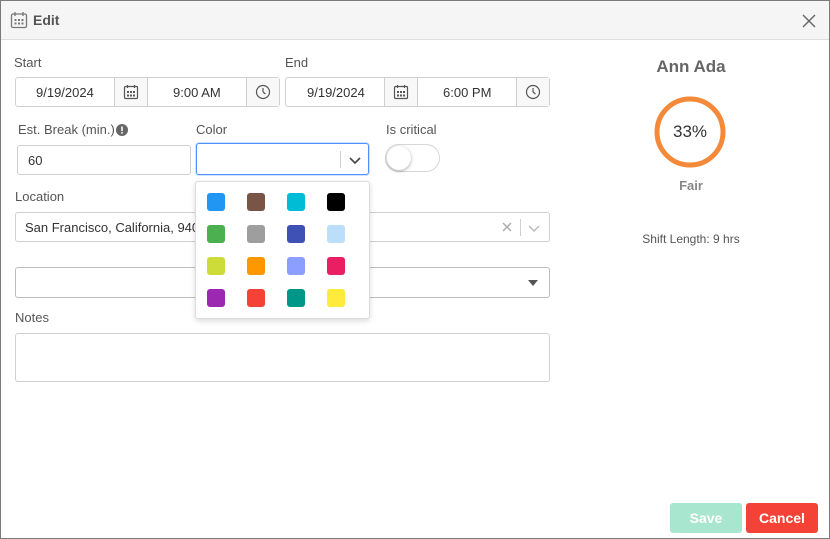 The image size is (830, 539). I want to click on notes-textarea, so click(282, 357).